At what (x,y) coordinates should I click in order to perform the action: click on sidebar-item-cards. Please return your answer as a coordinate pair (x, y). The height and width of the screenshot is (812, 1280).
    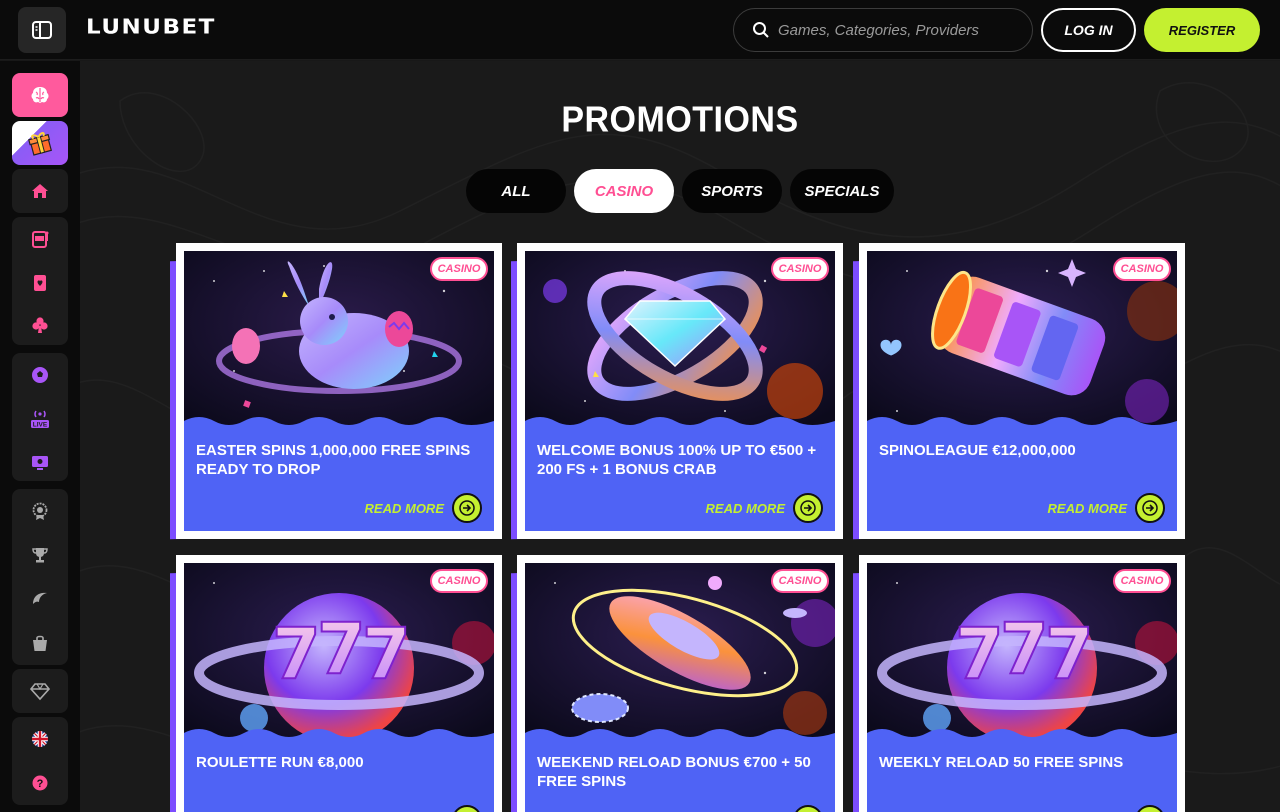
    Looking at the image, I should click on (40, 283).